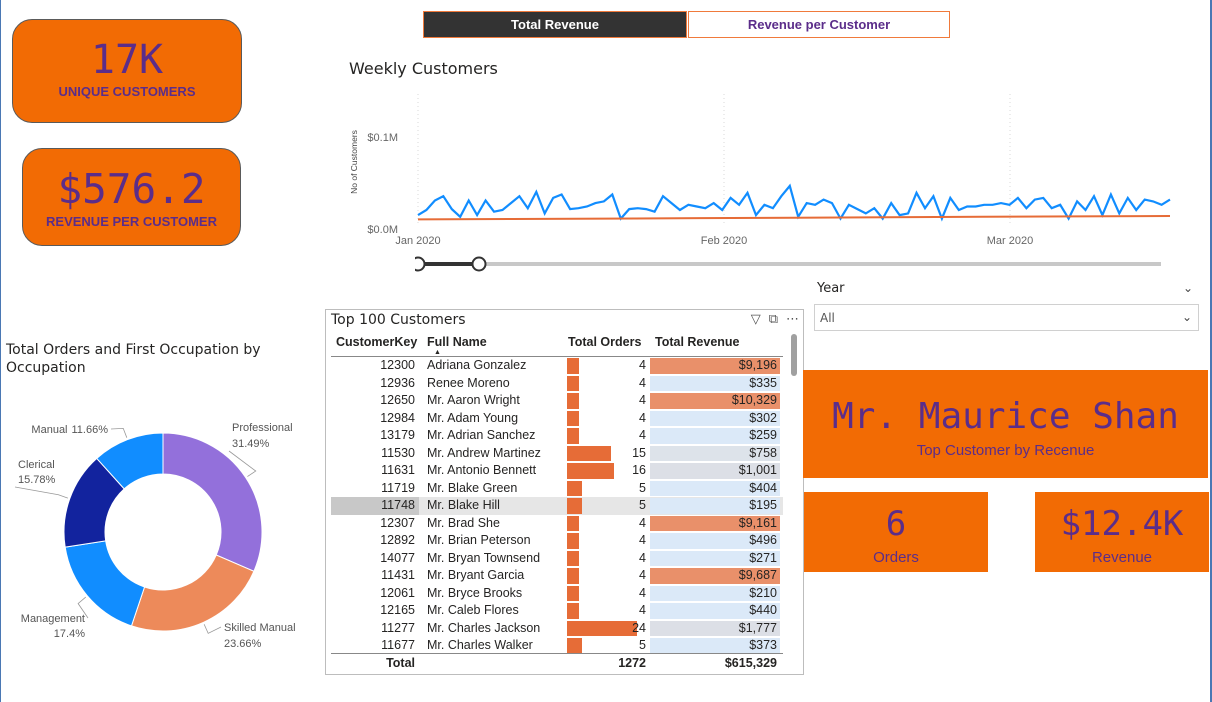  I want to click on table-row: 11719 Mr. Blake Green 5 $404, so click(557, 489).